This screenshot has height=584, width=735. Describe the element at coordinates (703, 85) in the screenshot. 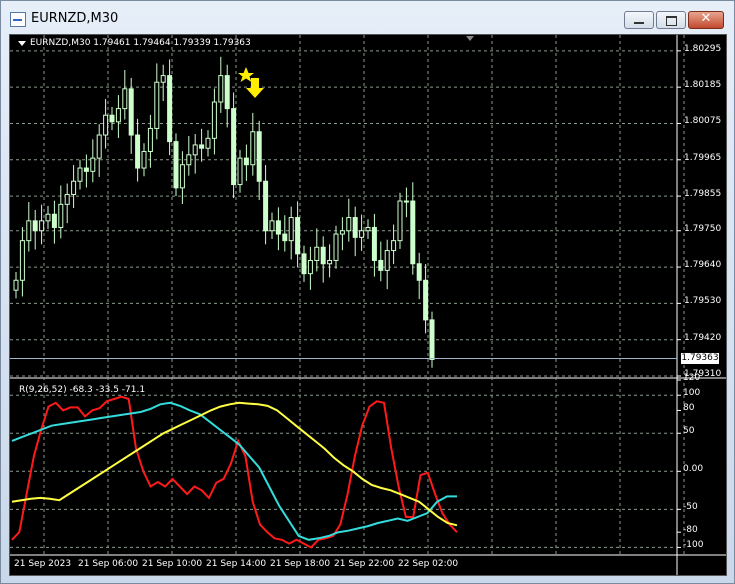

I see `price-tick-label: 1.80185` at that location.